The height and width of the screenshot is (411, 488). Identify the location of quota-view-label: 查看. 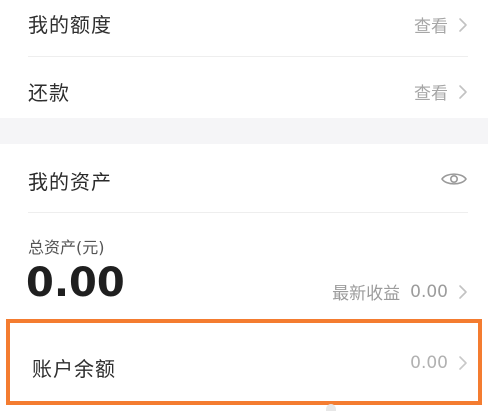
(431, 27).